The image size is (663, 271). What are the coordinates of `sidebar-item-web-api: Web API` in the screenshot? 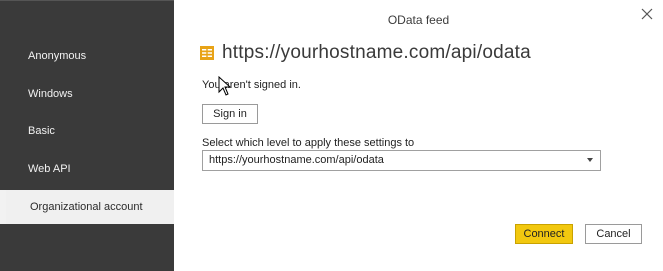 It's located at (87, 169).